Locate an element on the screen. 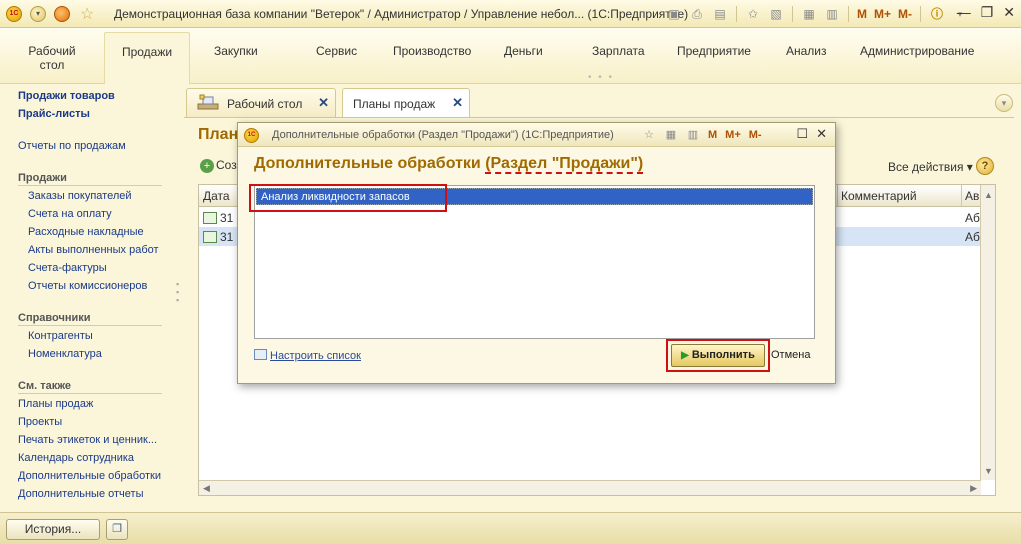 This screenshot has height=544, width=1021. tab-sales-plans: Планы продаж ✕ is located at coordinates (406, 104).